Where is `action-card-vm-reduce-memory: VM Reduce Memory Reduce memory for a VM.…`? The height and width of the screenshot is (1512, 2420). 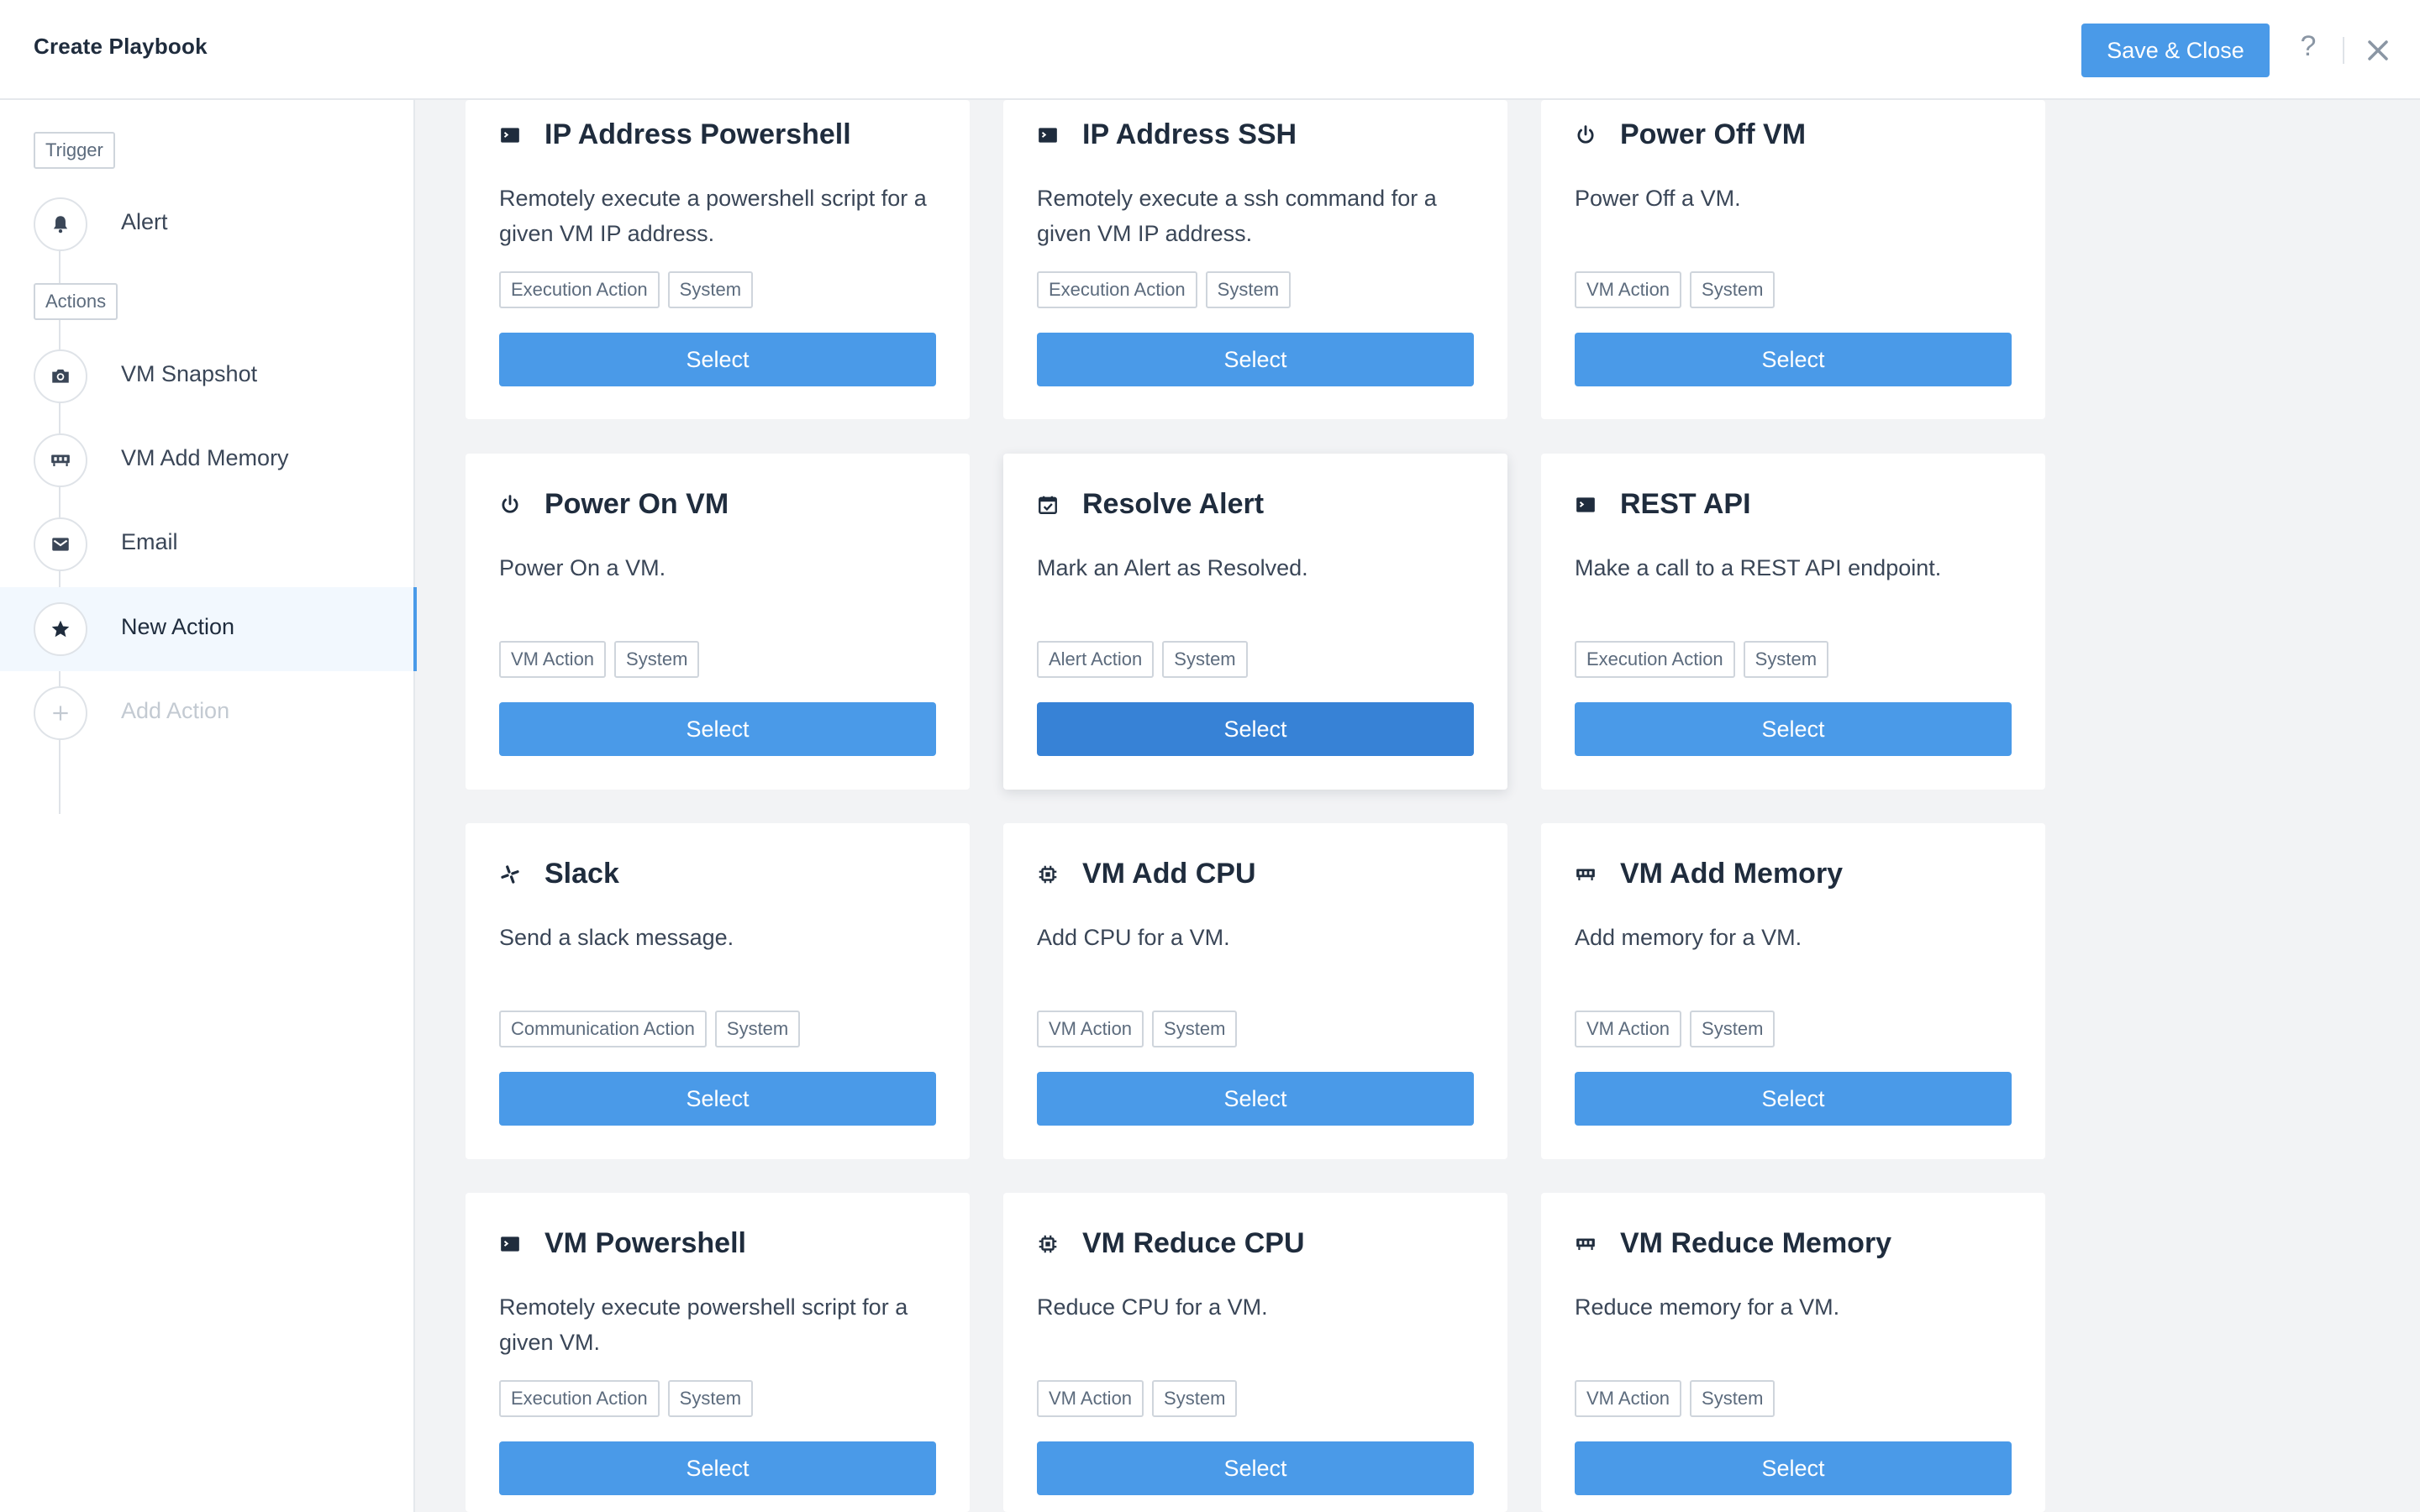 action-card-vm-reduce-memory: VM Reduce Memory Reduce memory for a VM.… is located at coordinates (1793, 1352).